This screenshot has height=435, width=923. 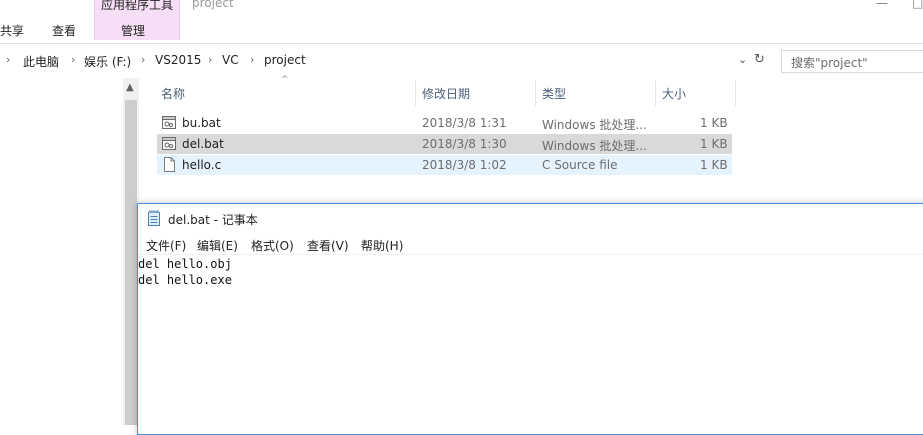 I want to click on file-row: hello.c 2018/3/8 1:02 C Source file 1 KB, so click(x=444, y=165).